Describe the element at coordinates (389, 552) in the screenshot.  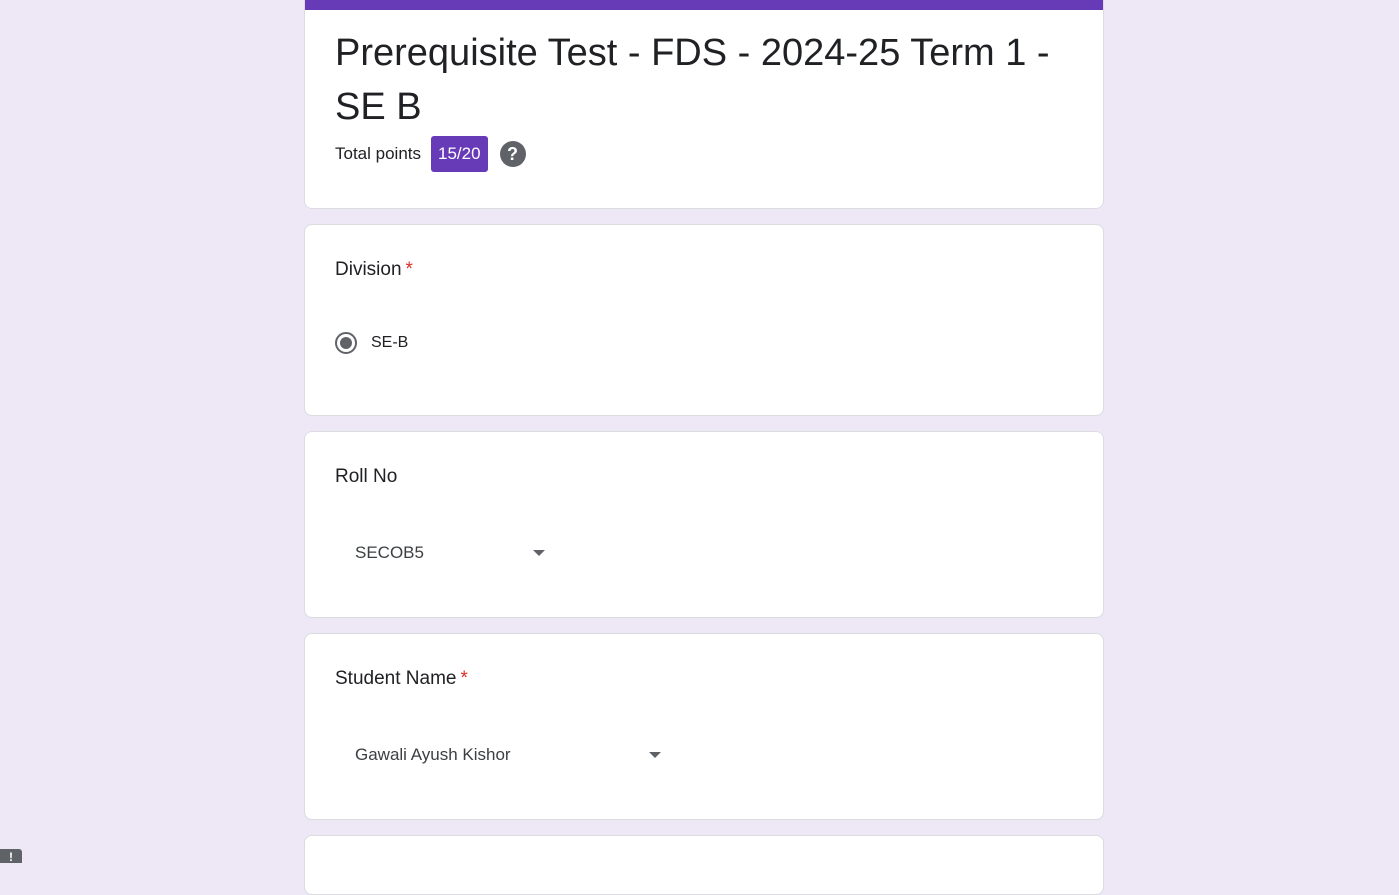
I see `dropdown-value: SECOB5` at that location.